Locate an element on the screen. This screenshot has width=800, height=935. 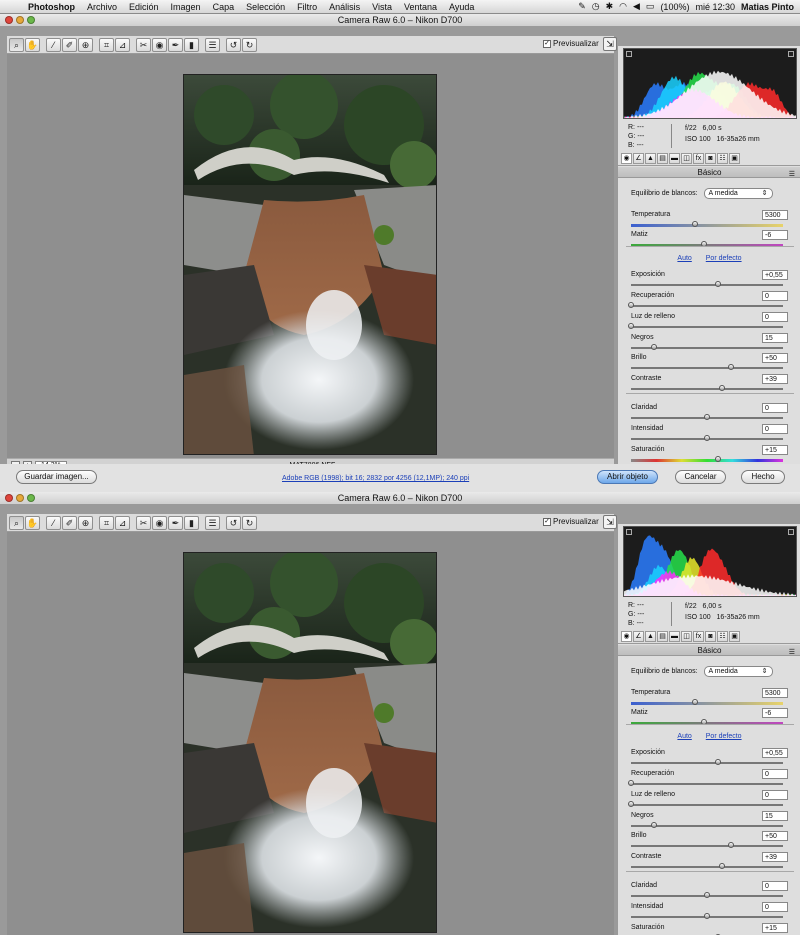
contraste-slider is located at coordinates (707, 388).